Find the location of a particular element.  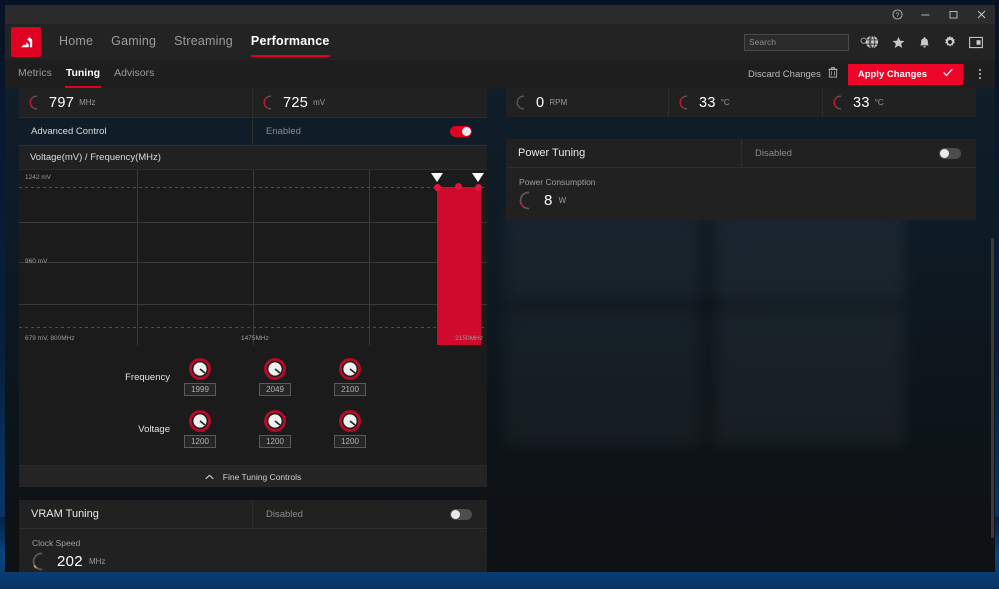

fine-tuning-label: Fine Tuning Controls is located at coordinates (262, 476).